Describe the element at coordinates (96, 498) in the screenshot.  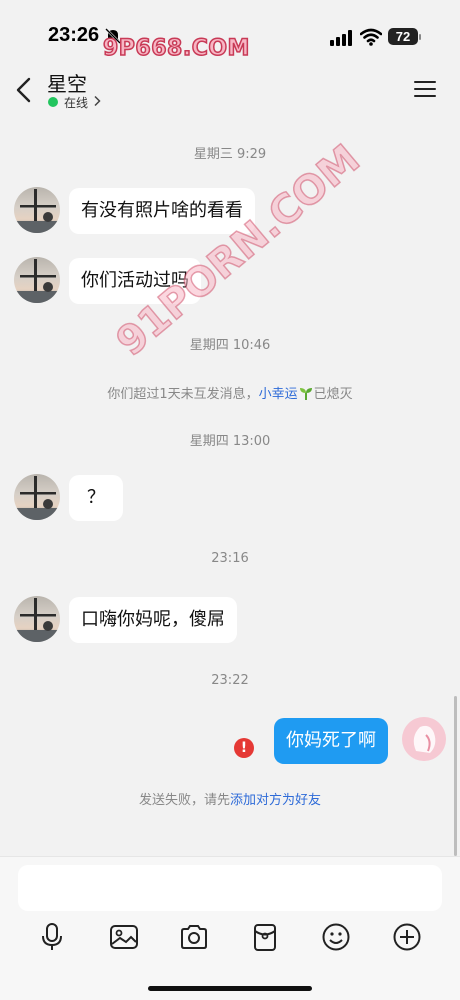
I see `message-bubble: ？` at that location.